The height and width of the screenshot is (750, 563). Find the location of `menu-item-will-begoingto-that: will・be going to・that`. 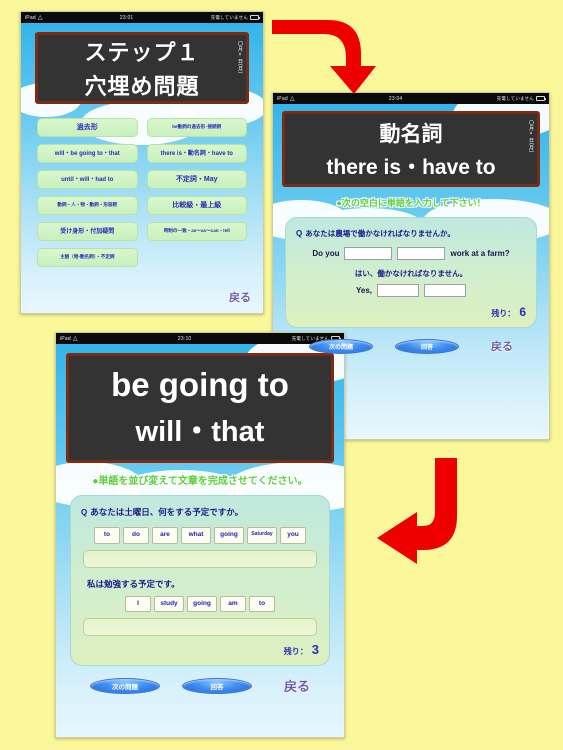

menu-item-will-begoingto-that: will・be going to・that is located at coordinates (87, 153).